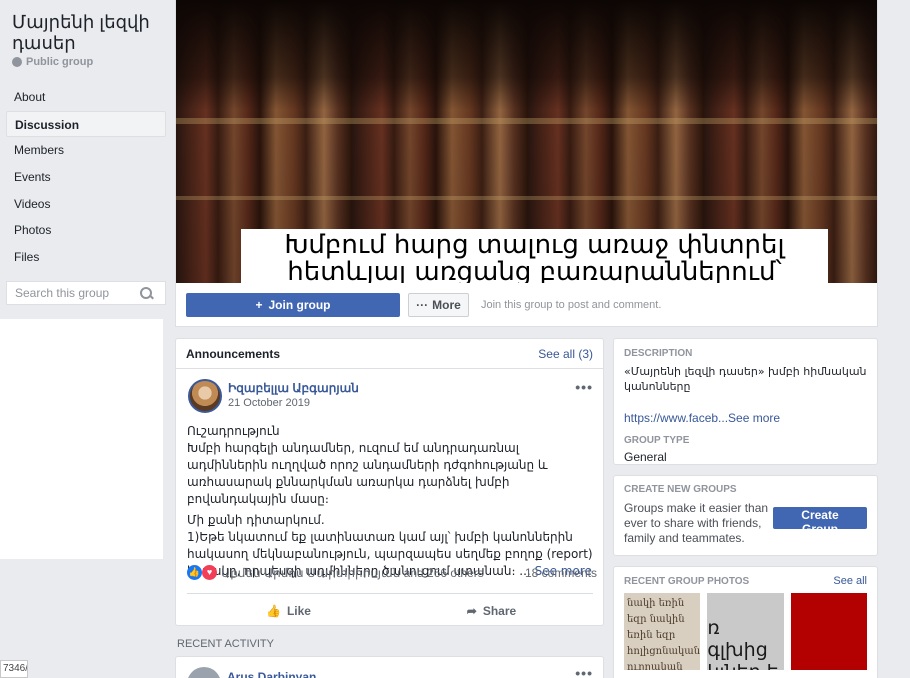  Describe the element at coordinates (389, 354) in the screenshot. I see `announcements-header: Announcements See all (3)` at that location.